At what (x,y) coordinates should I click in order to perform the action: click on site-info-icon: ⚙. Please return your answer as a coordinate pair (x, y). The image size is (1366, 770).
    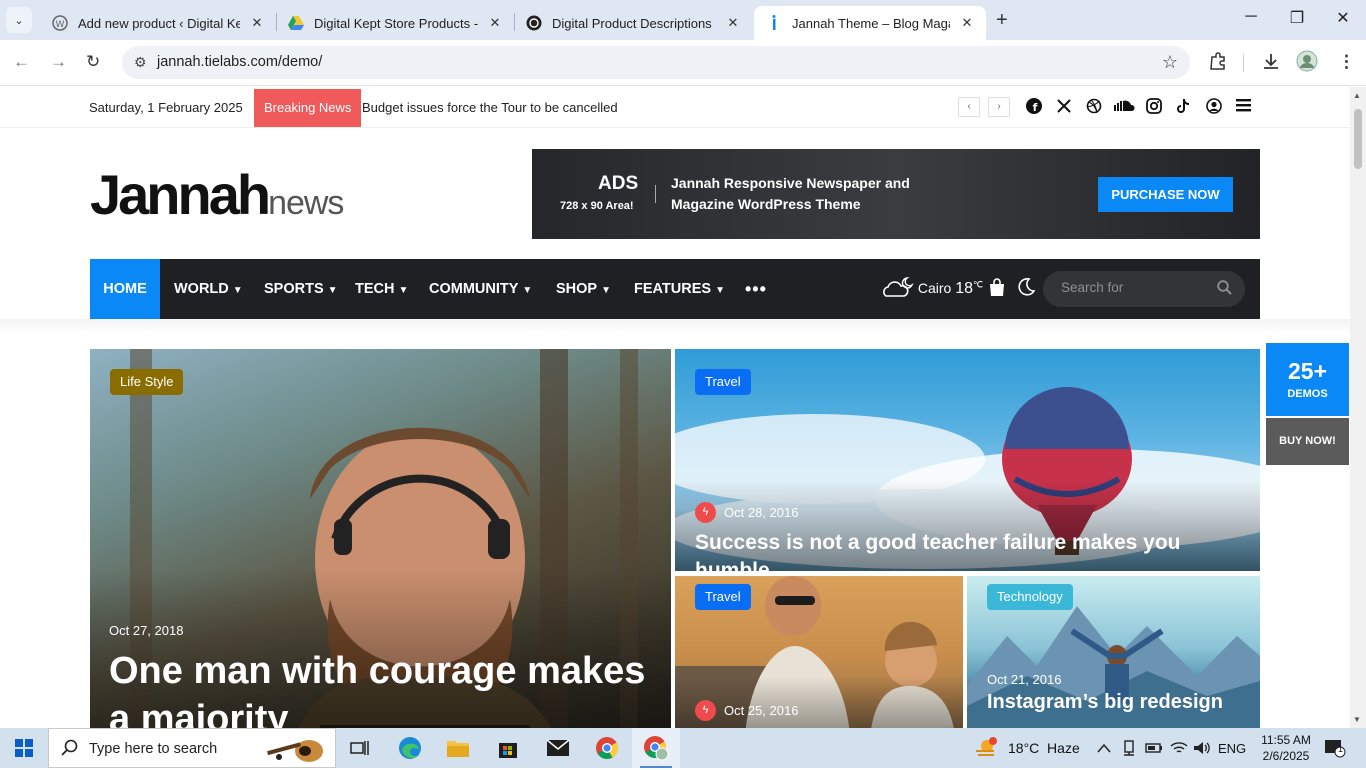
    Looking at the image, I should click on (140, 62).